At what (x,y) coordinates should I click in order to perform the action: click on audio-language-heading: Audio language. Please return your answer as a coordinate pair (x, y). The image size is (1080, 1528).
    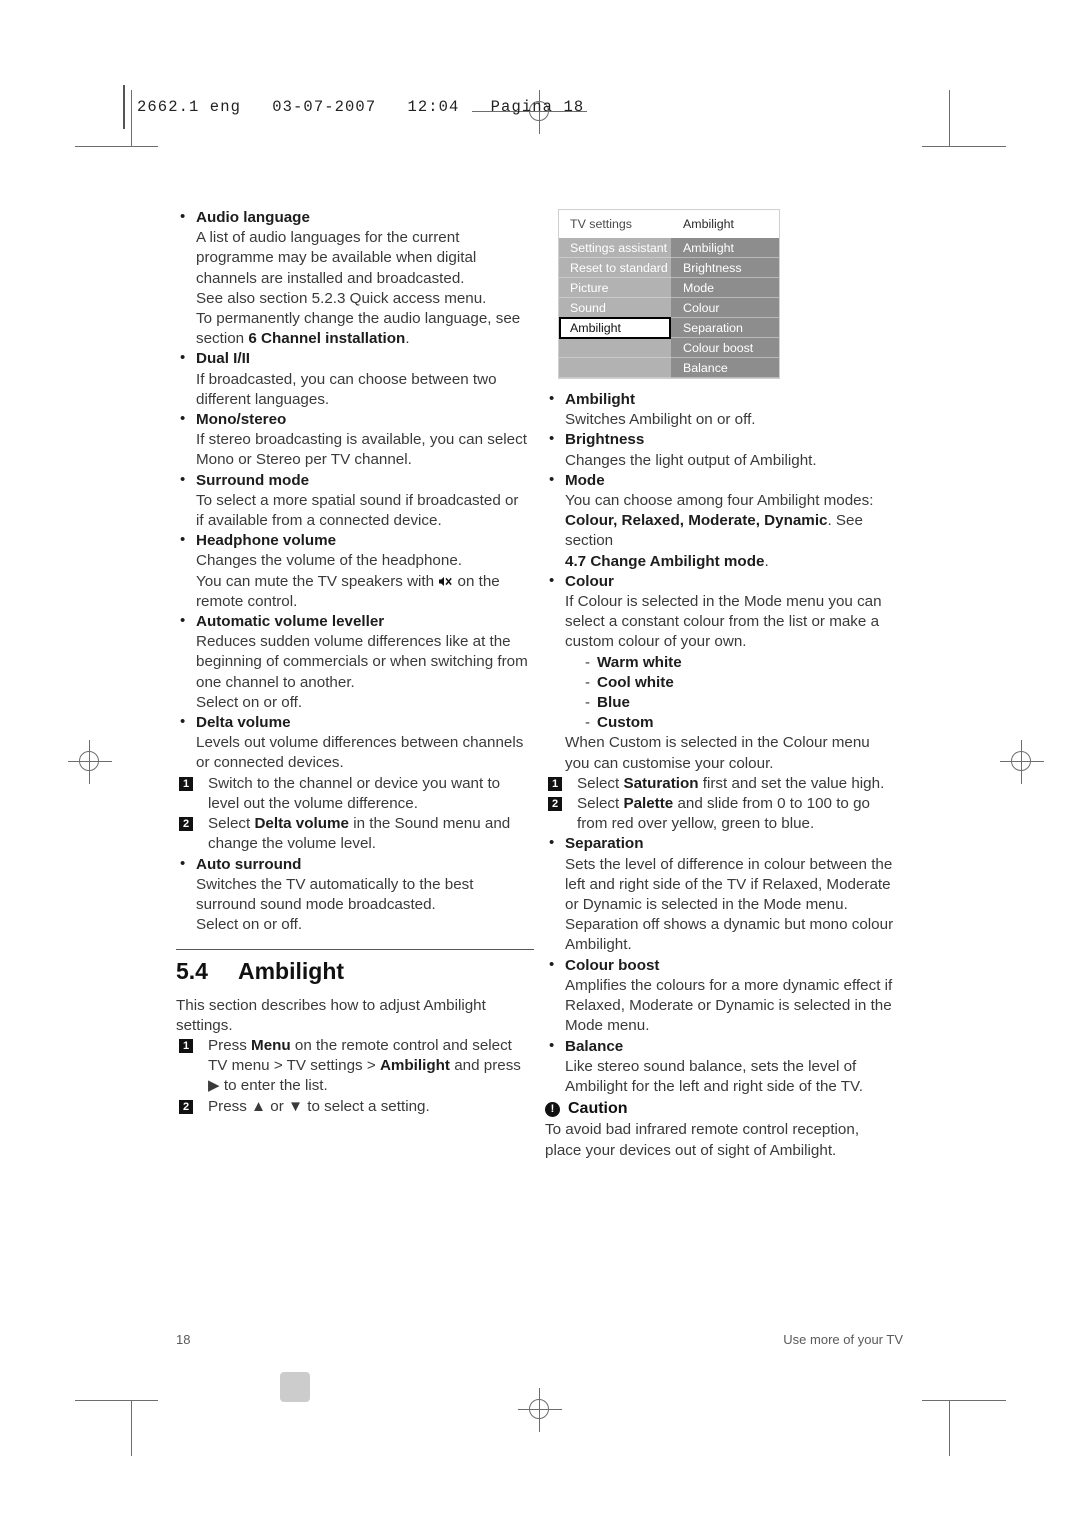
    Looking at the image, I should click on (253, 217).